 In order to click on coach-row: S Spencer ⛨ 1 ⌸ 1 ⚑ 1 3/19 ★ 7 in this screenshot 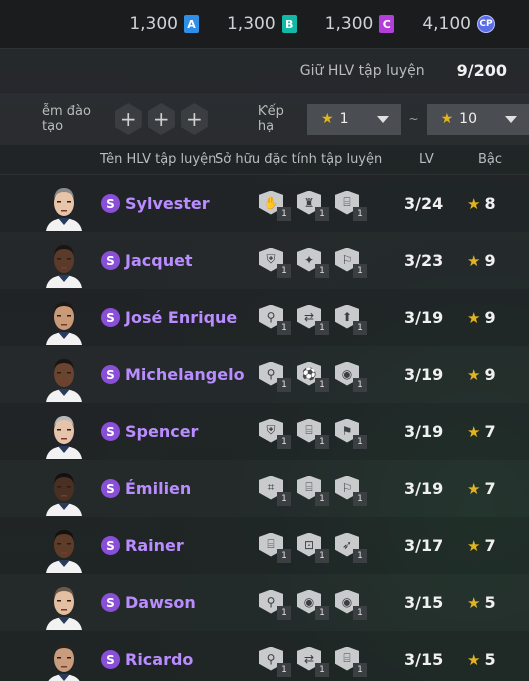, I will do `click(264, 431)`.